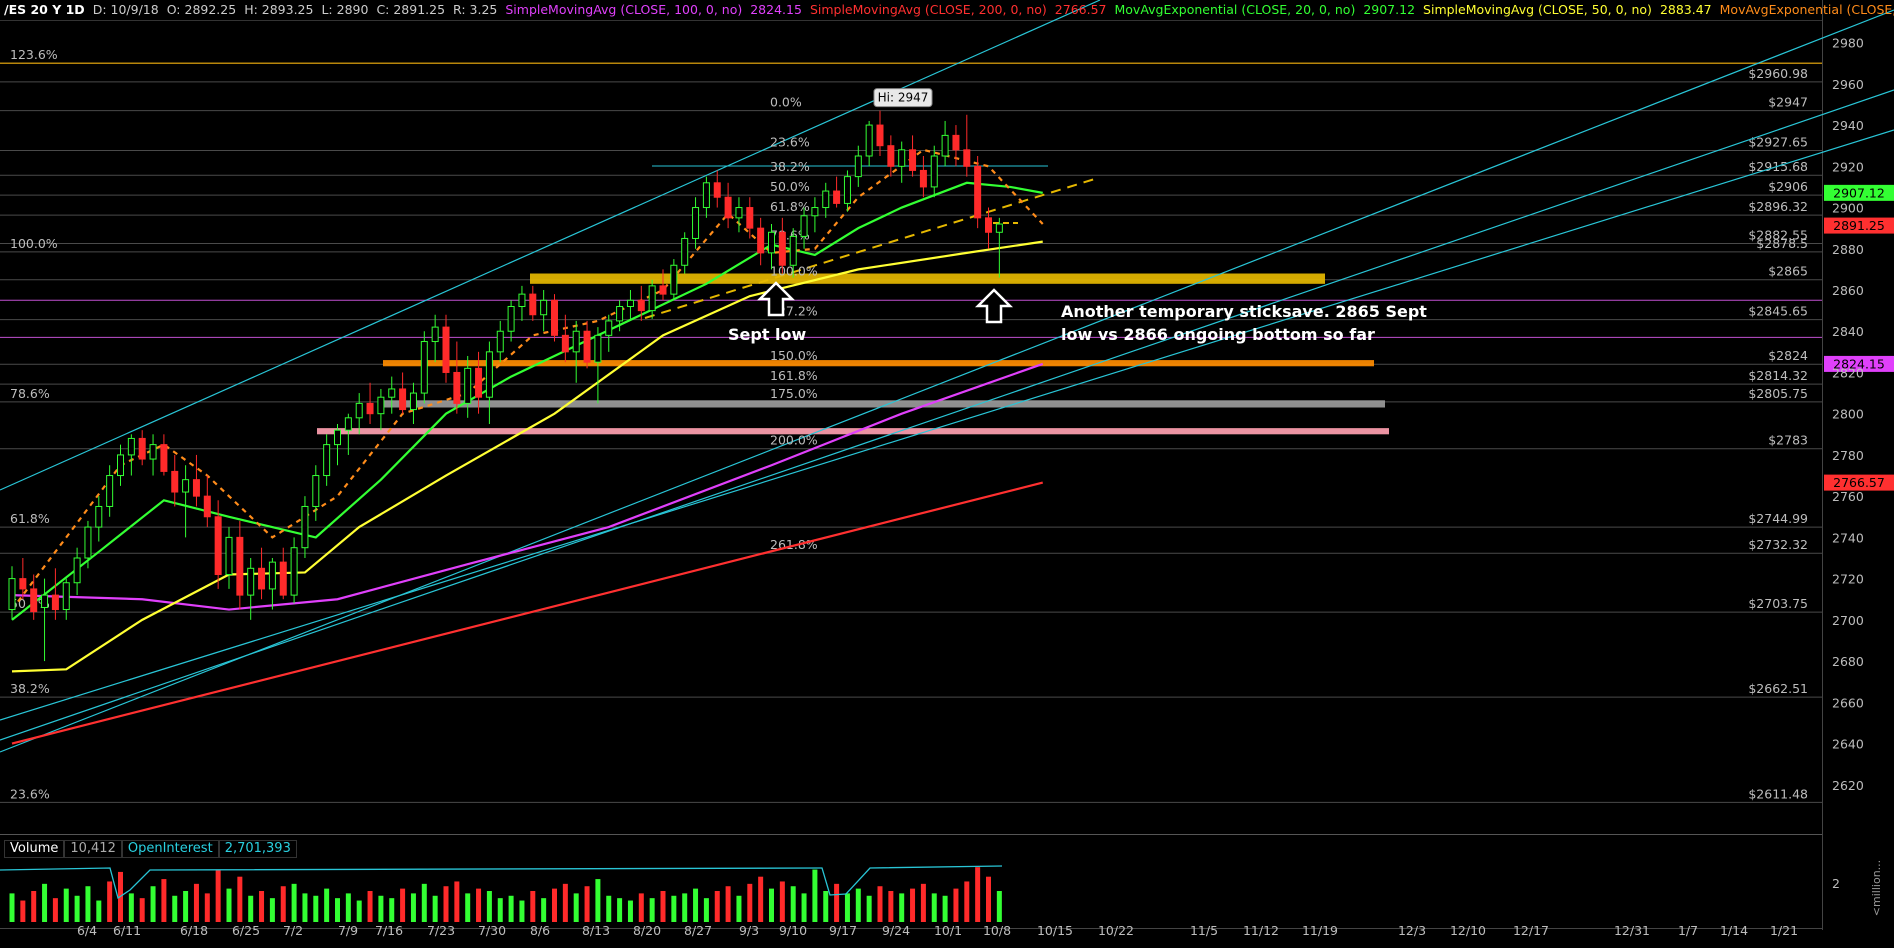 The height and width of the screenshot is (948, 1894). Describe the element at coordinates (1778, 311) in the screenshot. I see `price-level-label: $2845.65` at that location.